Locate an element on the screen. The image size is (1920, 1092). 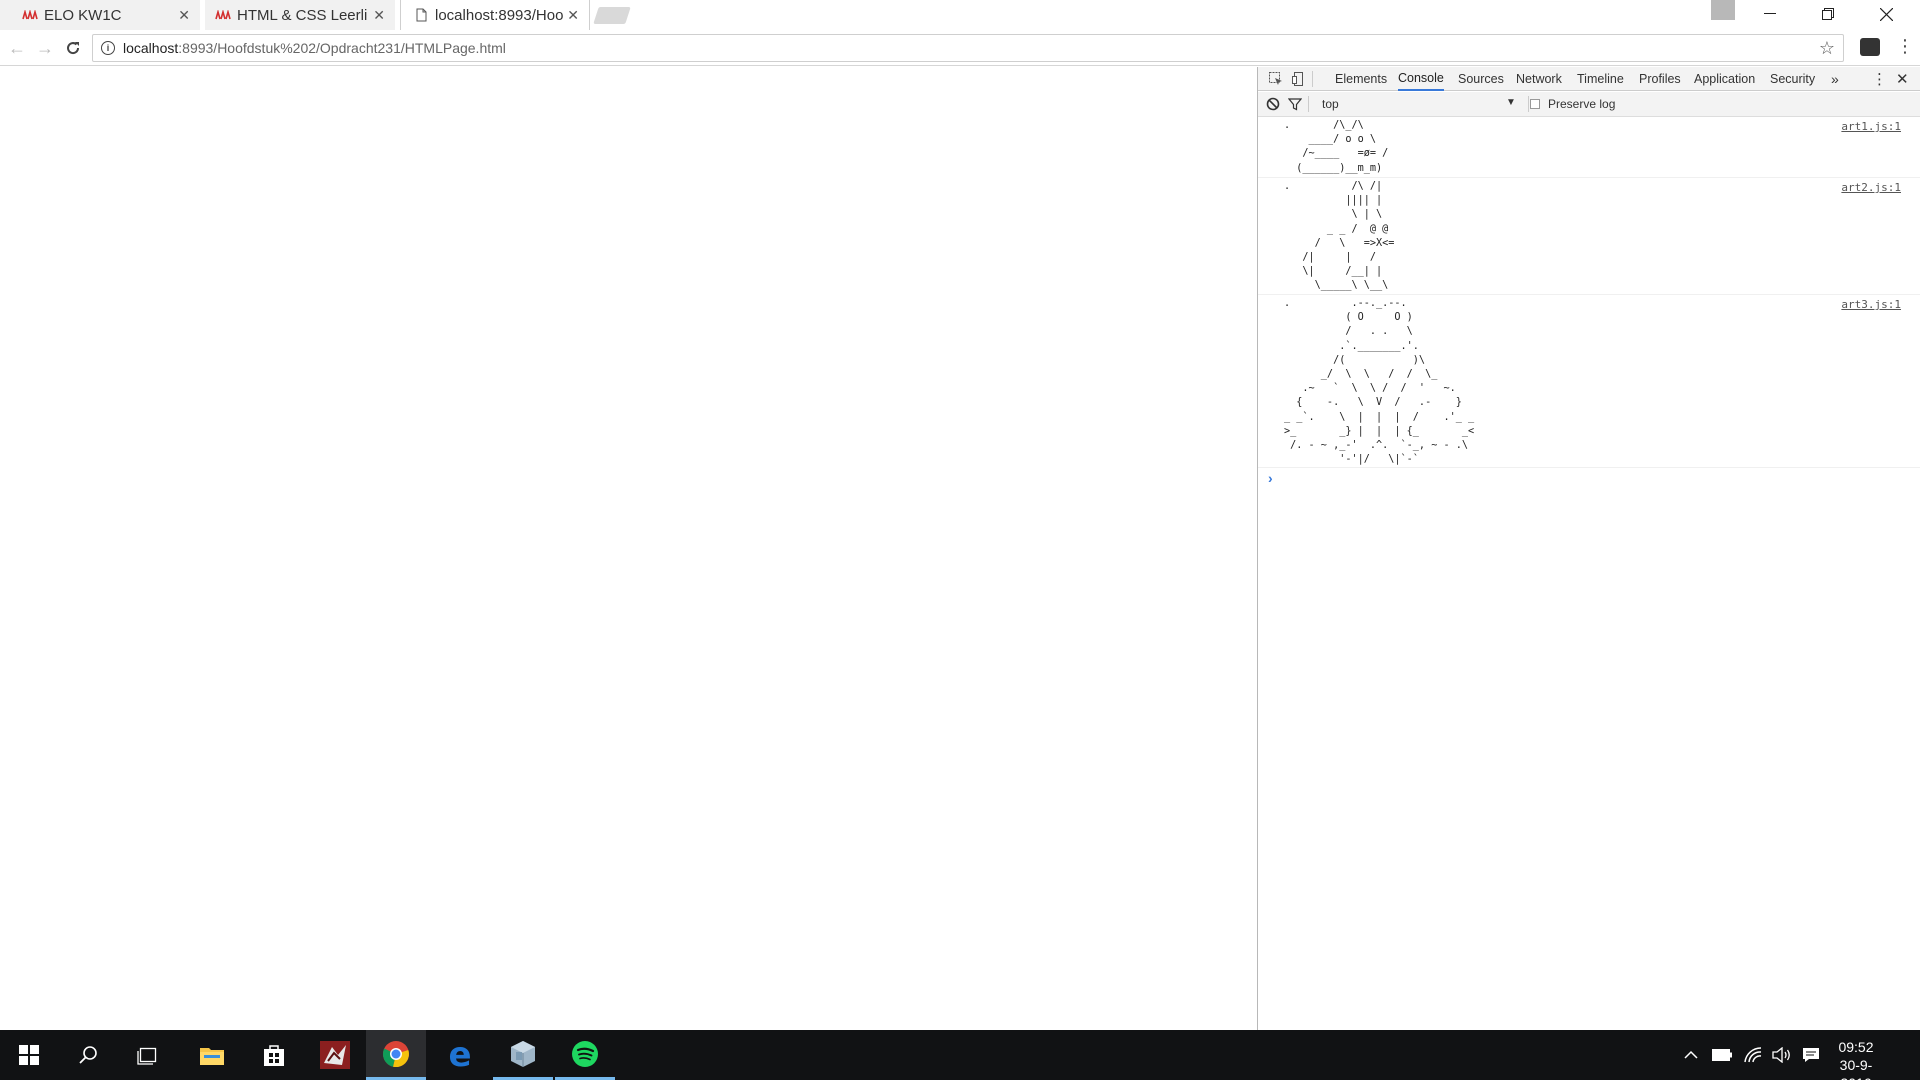
battery-icon is located at coordinates (1722, 1055).